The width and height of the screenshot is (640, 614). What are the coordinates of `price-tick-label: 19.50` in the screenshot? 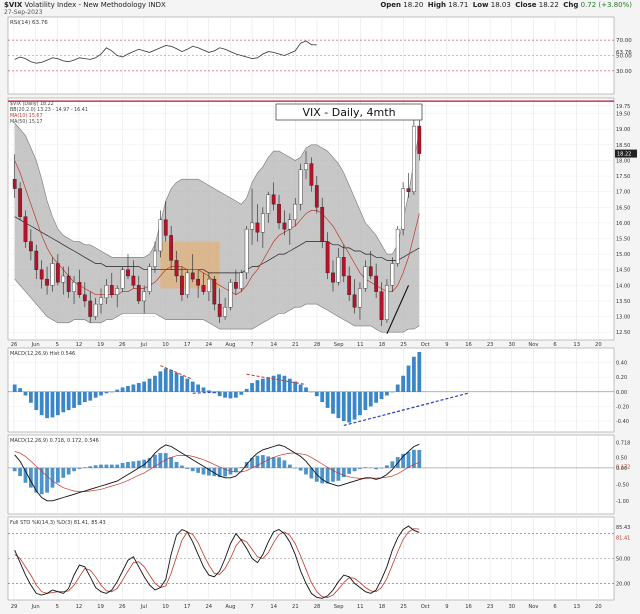 It's located at (623, 115).